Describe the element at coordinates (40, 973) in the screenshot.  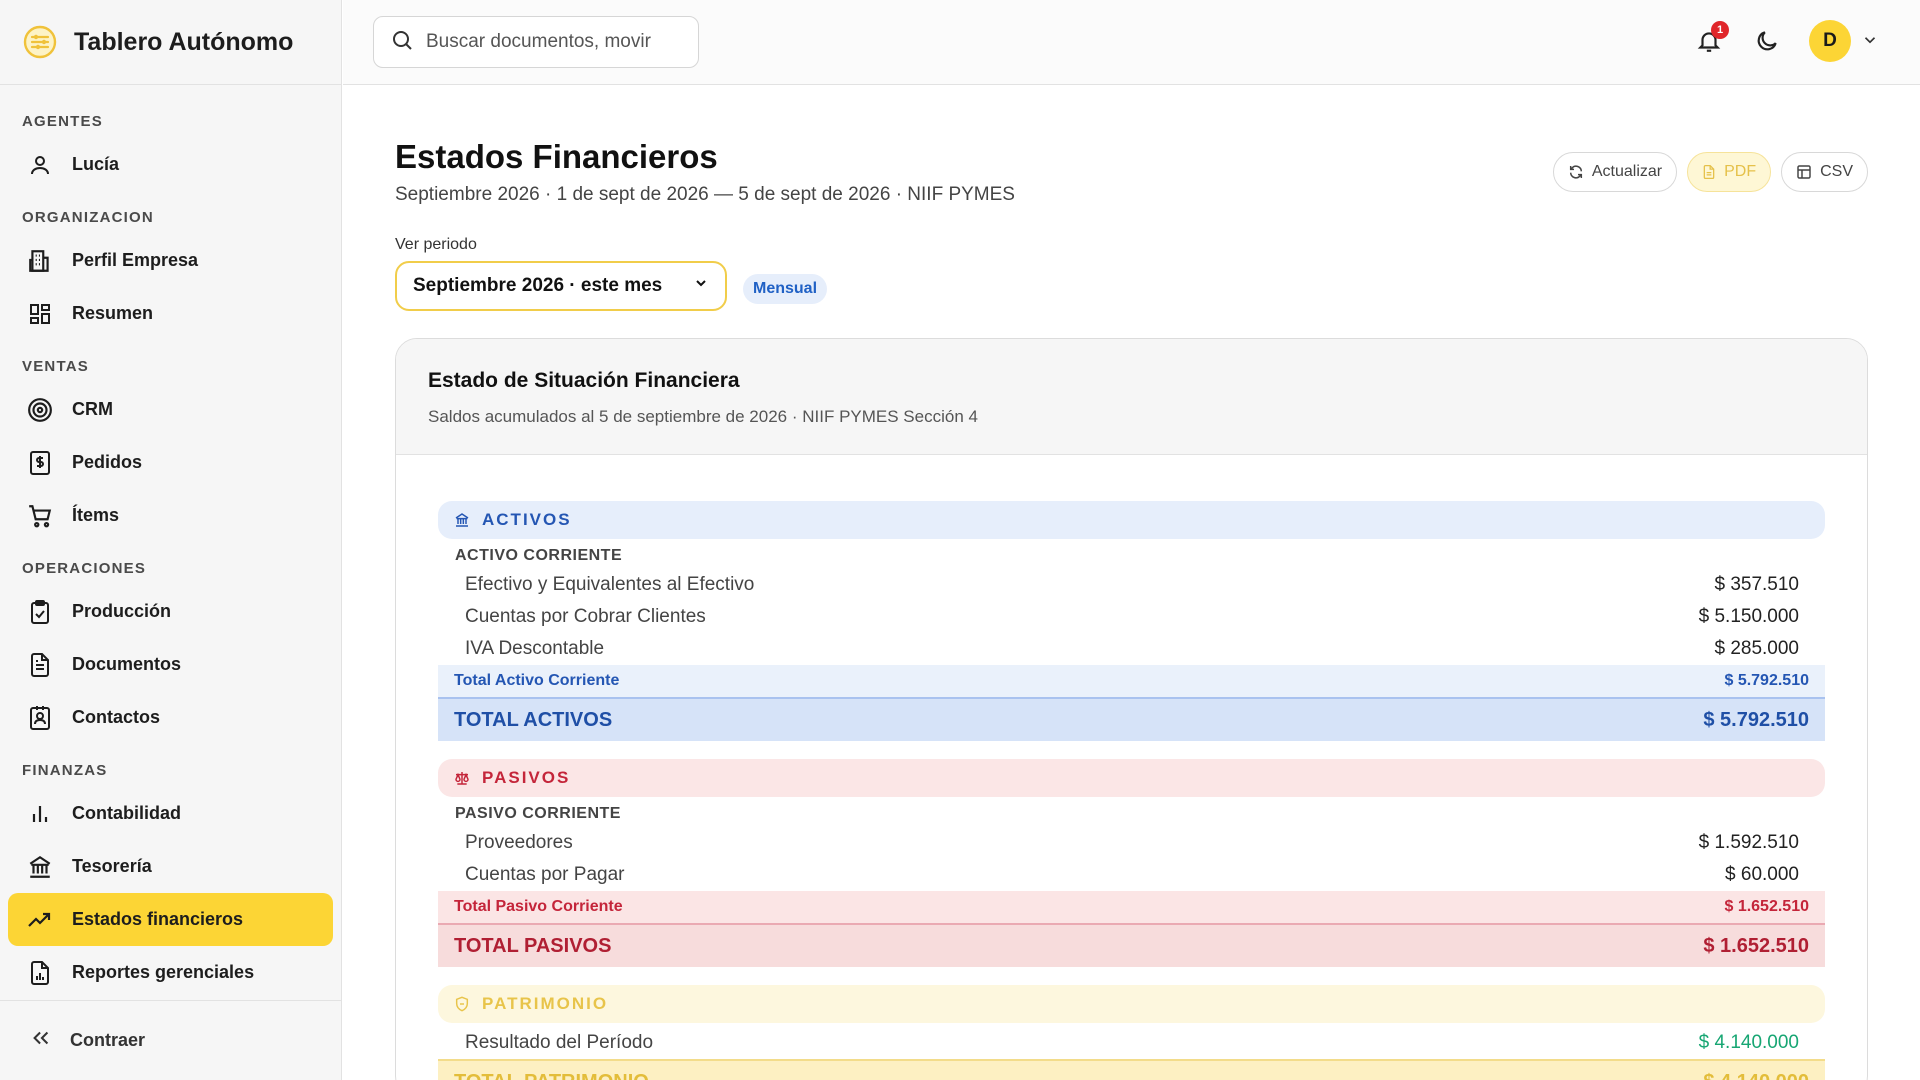
I see `report-icon` at that location.